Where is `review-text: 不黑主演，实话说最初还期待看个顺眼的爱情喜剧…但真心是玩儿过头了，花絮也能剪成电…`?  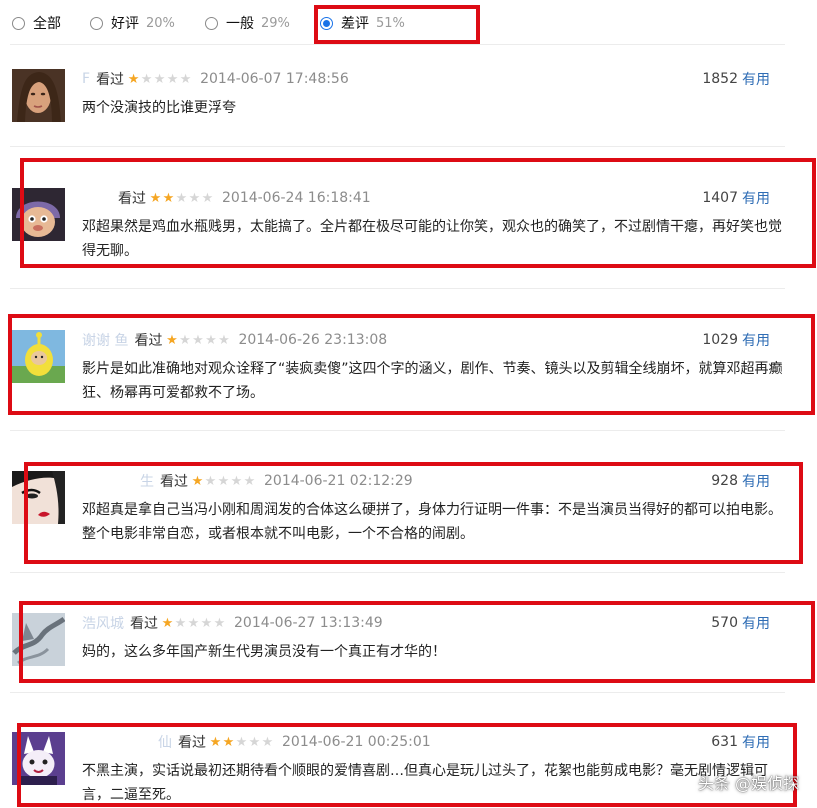 review-text: 不黑主演，实话说最初还期待看个顺眼的爱情喜剧…但真心是玩儿过头了，花絮也能剪成电… is located at coordinates (425, 783).